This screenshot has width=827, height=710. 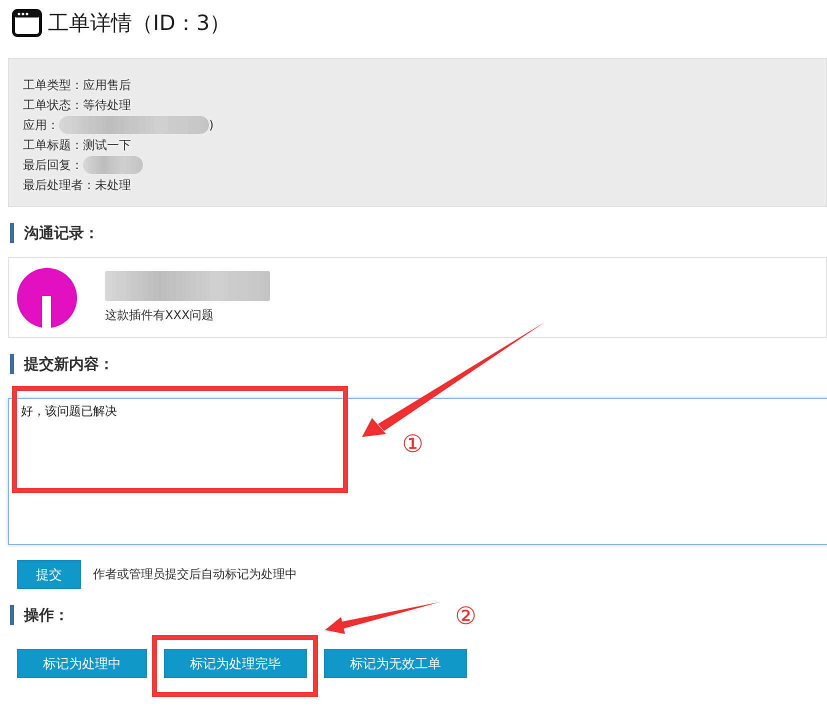 I want to click on info-label: 最后回复：, so click(x=53, y=165).